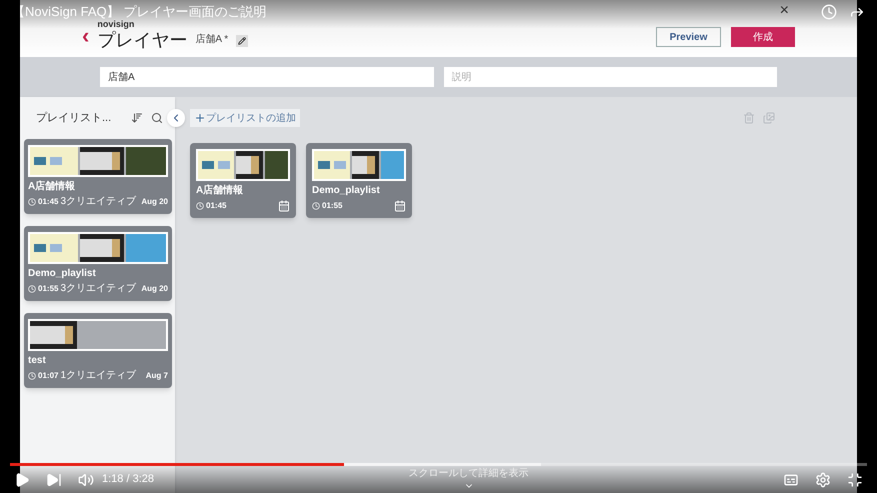 The height and width of the screenshot is (493, 877). I want to click on playlist-card: Demo_playlist 01:55, so click(359, 180).